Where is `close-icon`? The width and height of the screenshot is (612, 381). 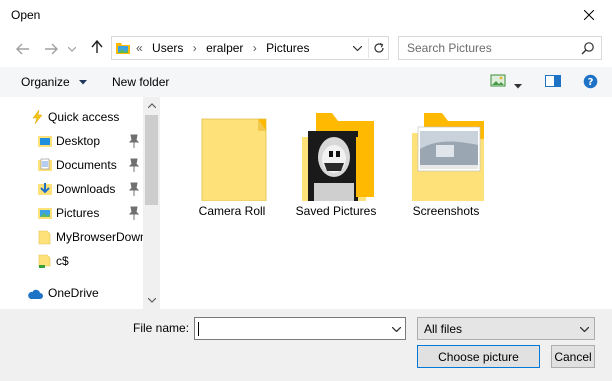
close-icon is located at coordinates (589, 15).